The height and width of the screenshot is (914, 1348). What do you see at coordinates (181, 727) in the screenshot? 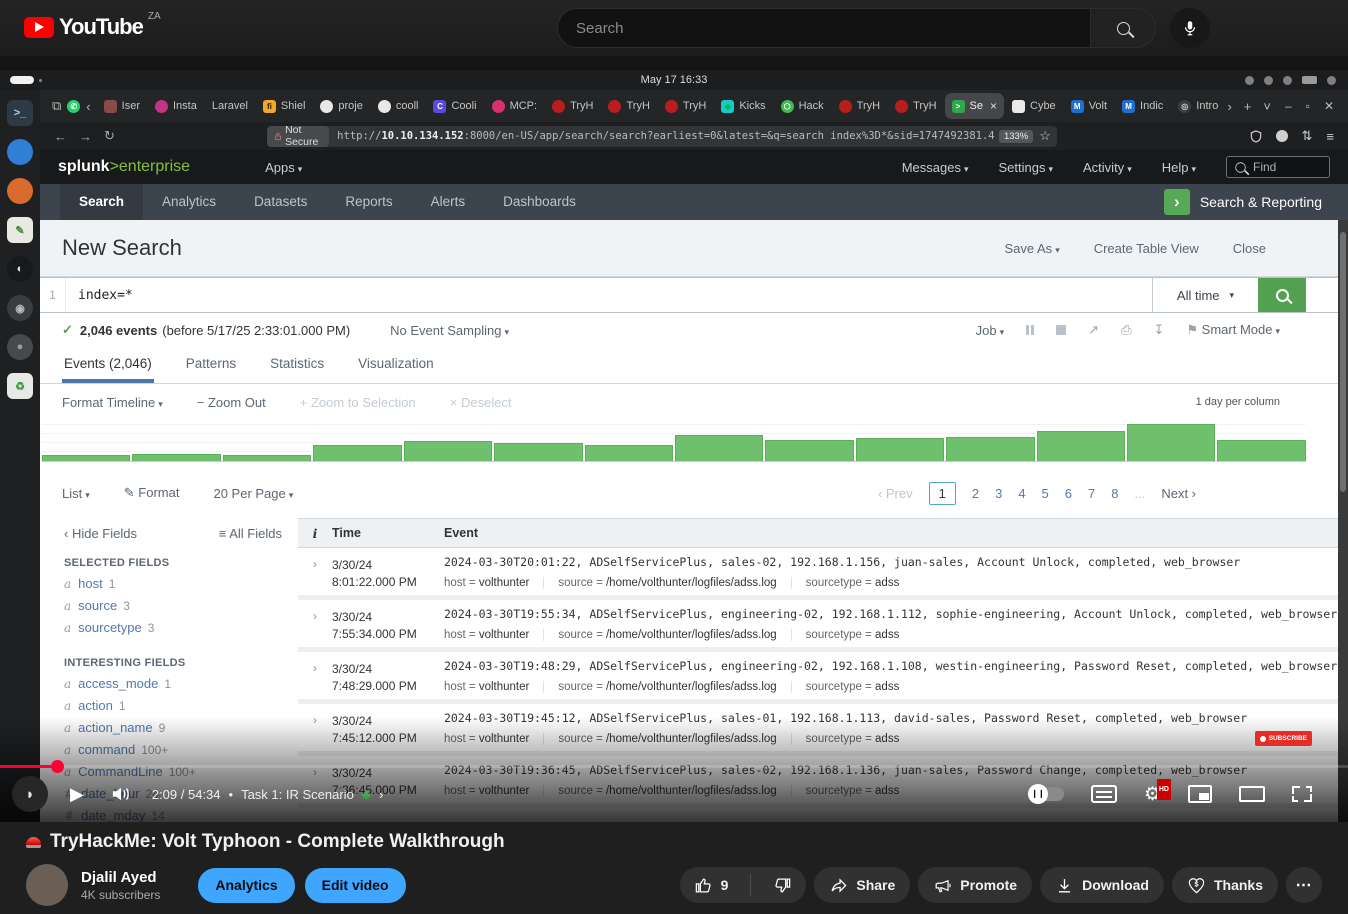
I see `field-action_name: a action_name 9` at bounding box center [181, 727].